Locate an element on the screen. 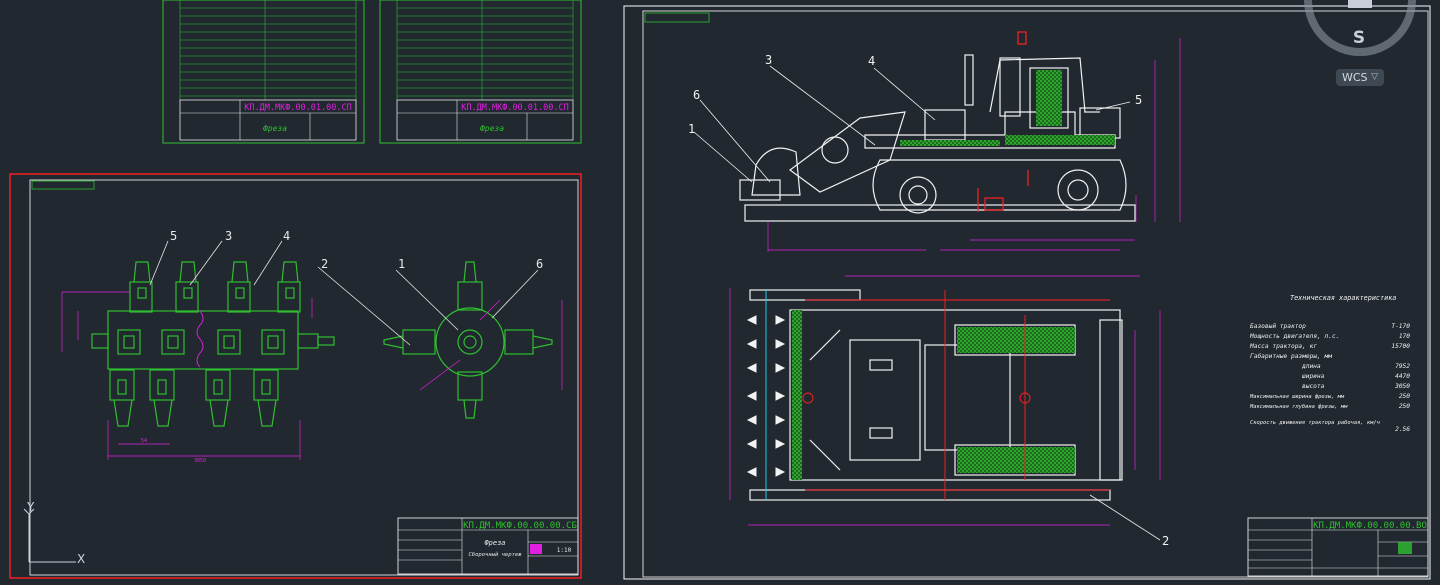  rotor-section-view is located at coordinates (468, 340).